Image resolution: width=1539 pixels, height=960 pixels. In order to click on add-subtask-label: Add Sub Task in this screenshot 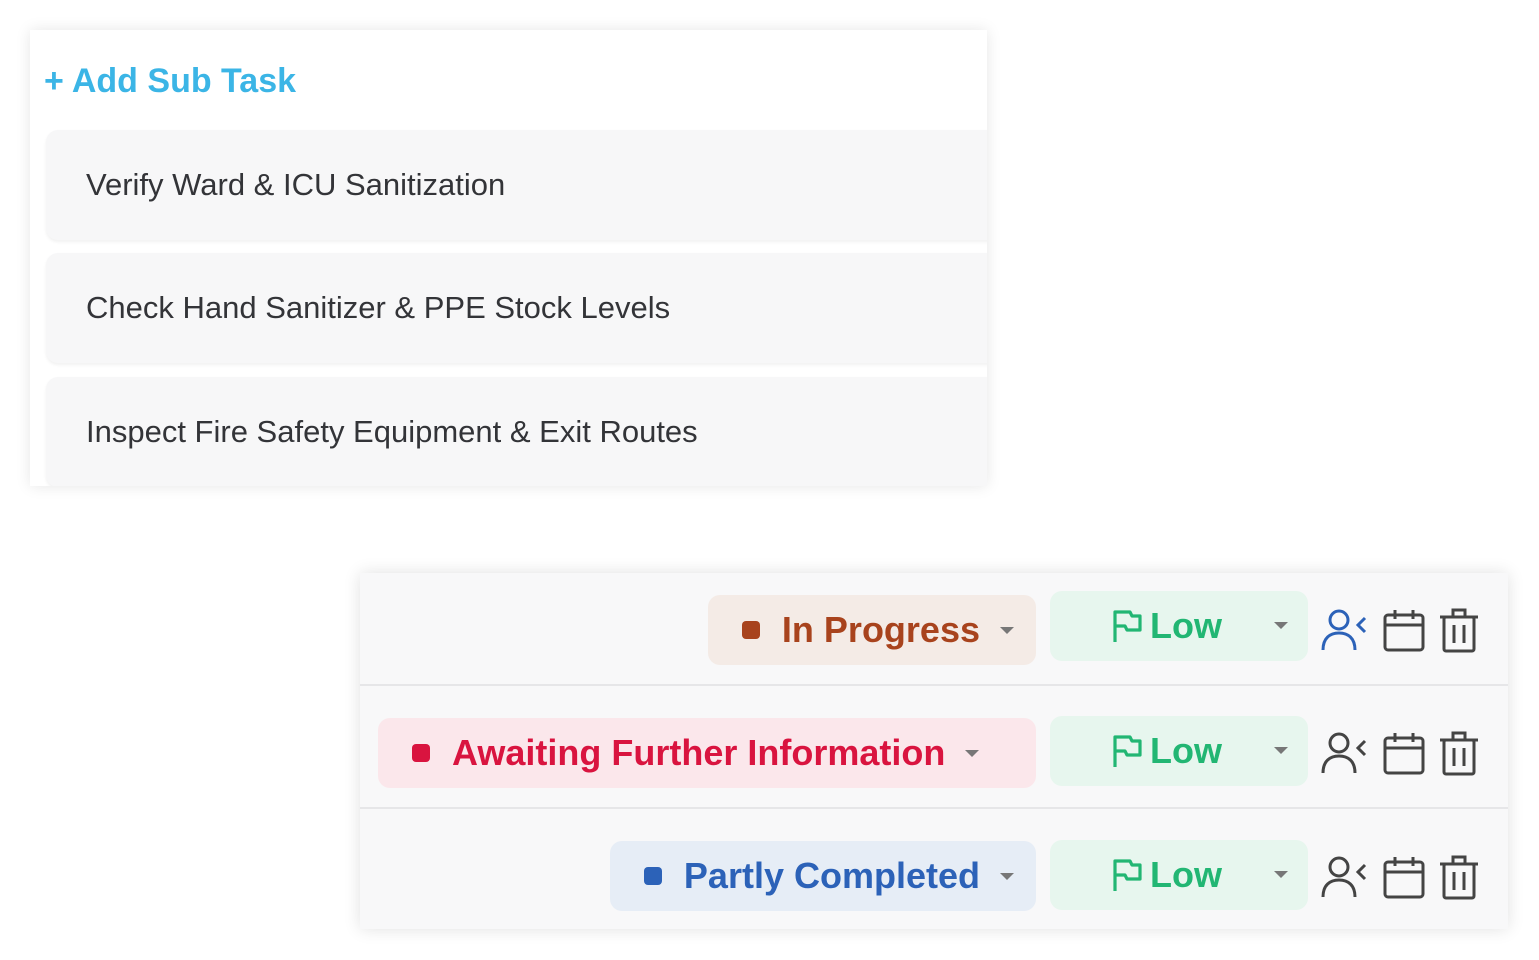, I will do `click(184, 81)`.